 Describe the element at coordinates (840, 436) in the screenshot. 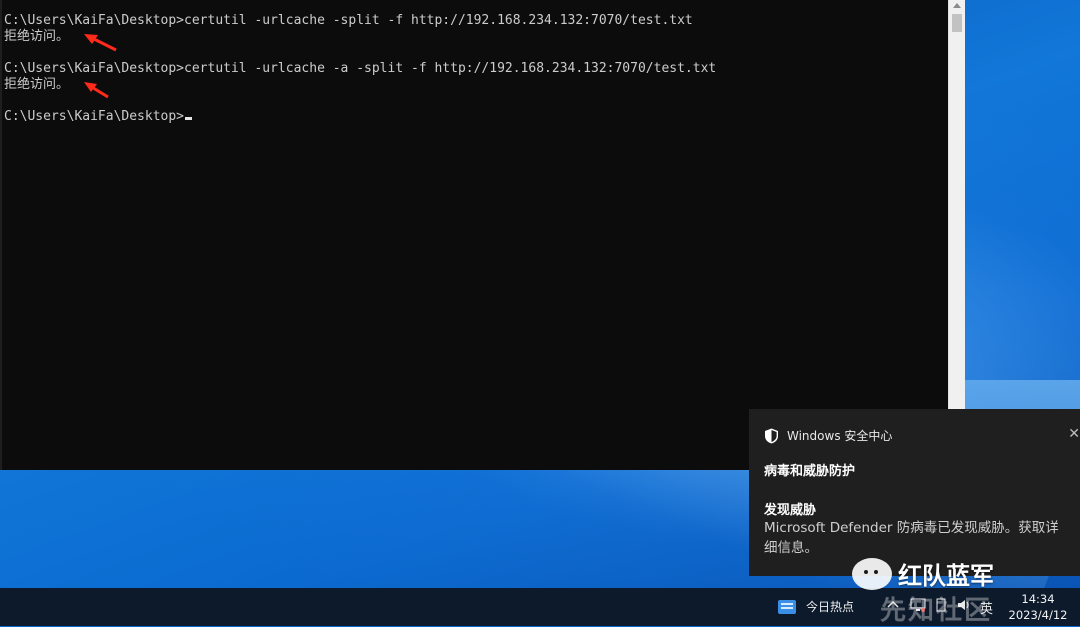

I see `notification-app-name: Windows 安全中心` at that location.